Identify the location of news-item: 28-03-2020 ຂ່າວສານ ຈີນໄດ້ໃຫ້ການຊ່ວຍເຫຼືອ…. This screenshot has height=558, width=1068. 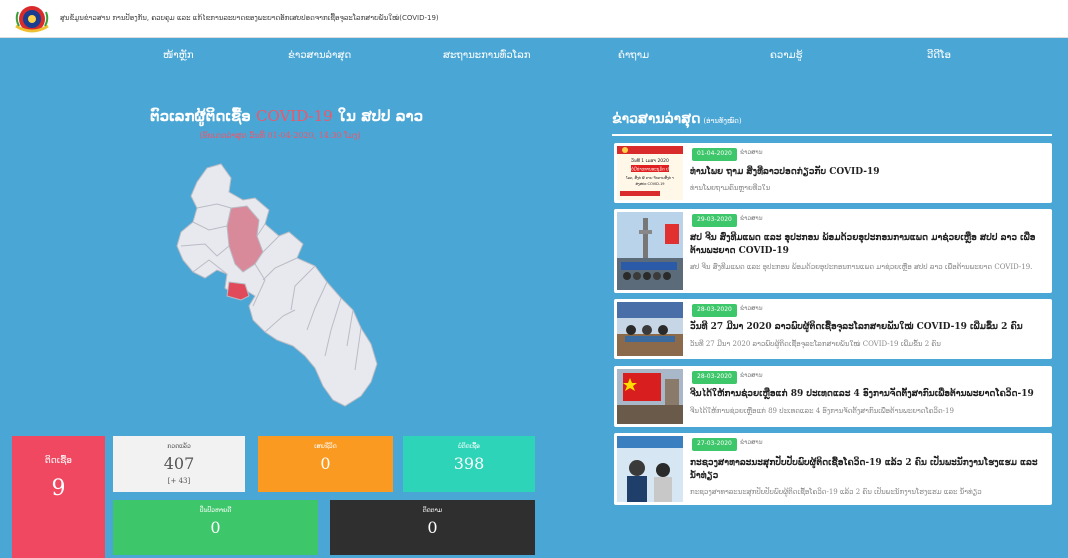
(833, 396).